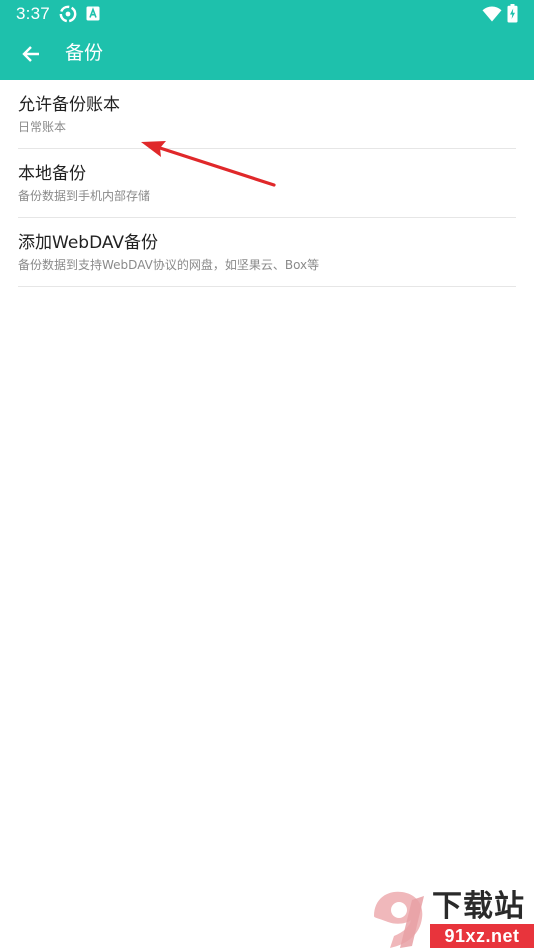  Describe the element at coordinates (169, 265) in the screenshot. I see `setting-subtitle: 备份数据到支持WebDAV协议的网盘，如坚果云、Box等` at that location.